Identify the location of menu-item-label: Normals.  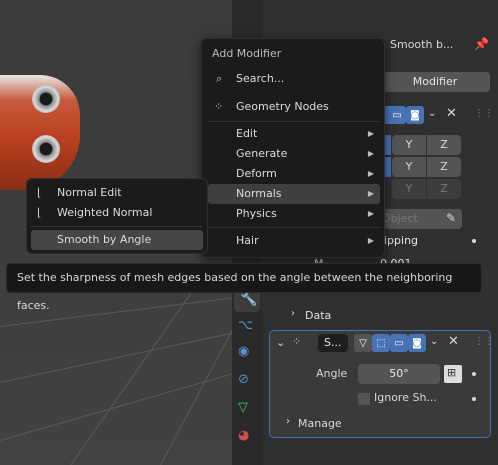
(259, 193).